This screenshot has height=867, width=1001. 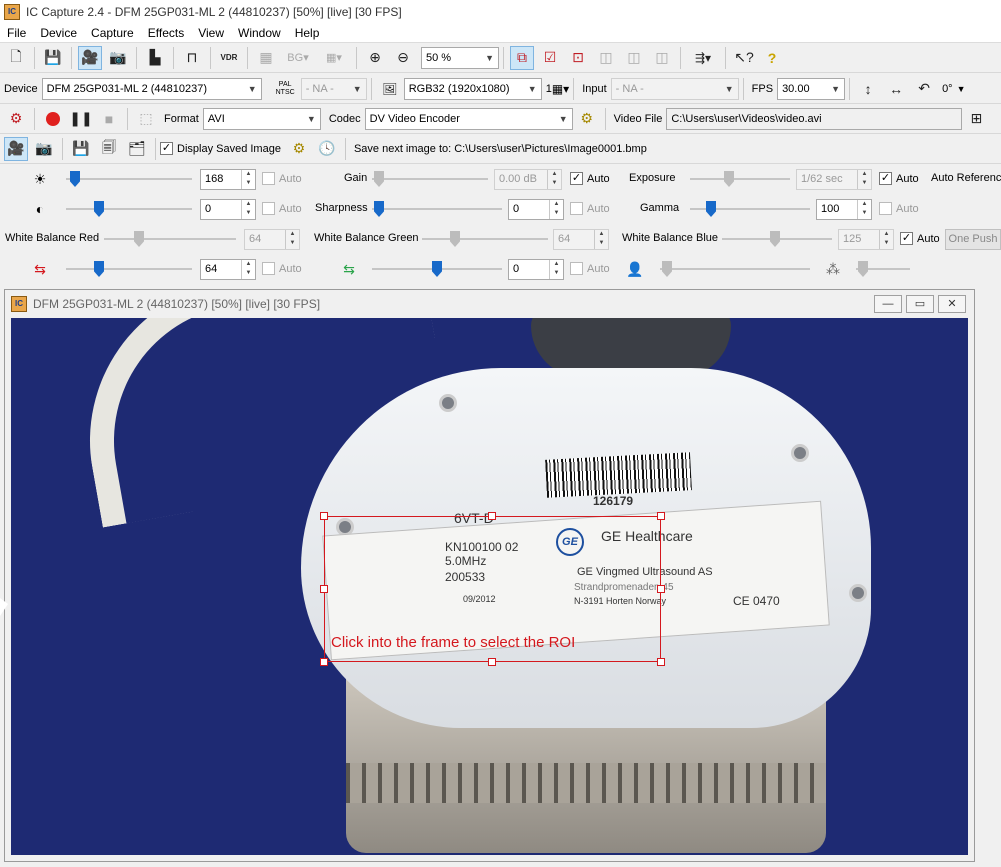 What do you see at coordinates (58, 33) in the screenshot?
I see `menu-device: Device` at bounding box center [58, 33].